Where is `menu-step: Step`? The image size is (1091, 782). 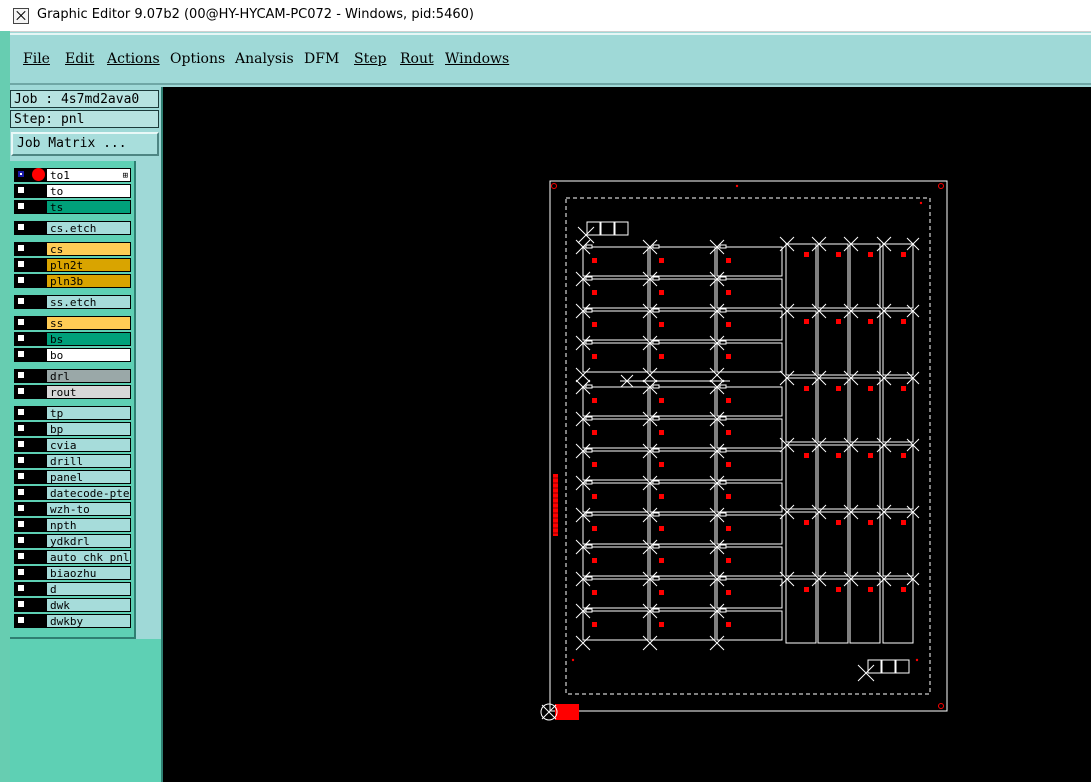
menu-step: Step is located at coordinates (370, 59).